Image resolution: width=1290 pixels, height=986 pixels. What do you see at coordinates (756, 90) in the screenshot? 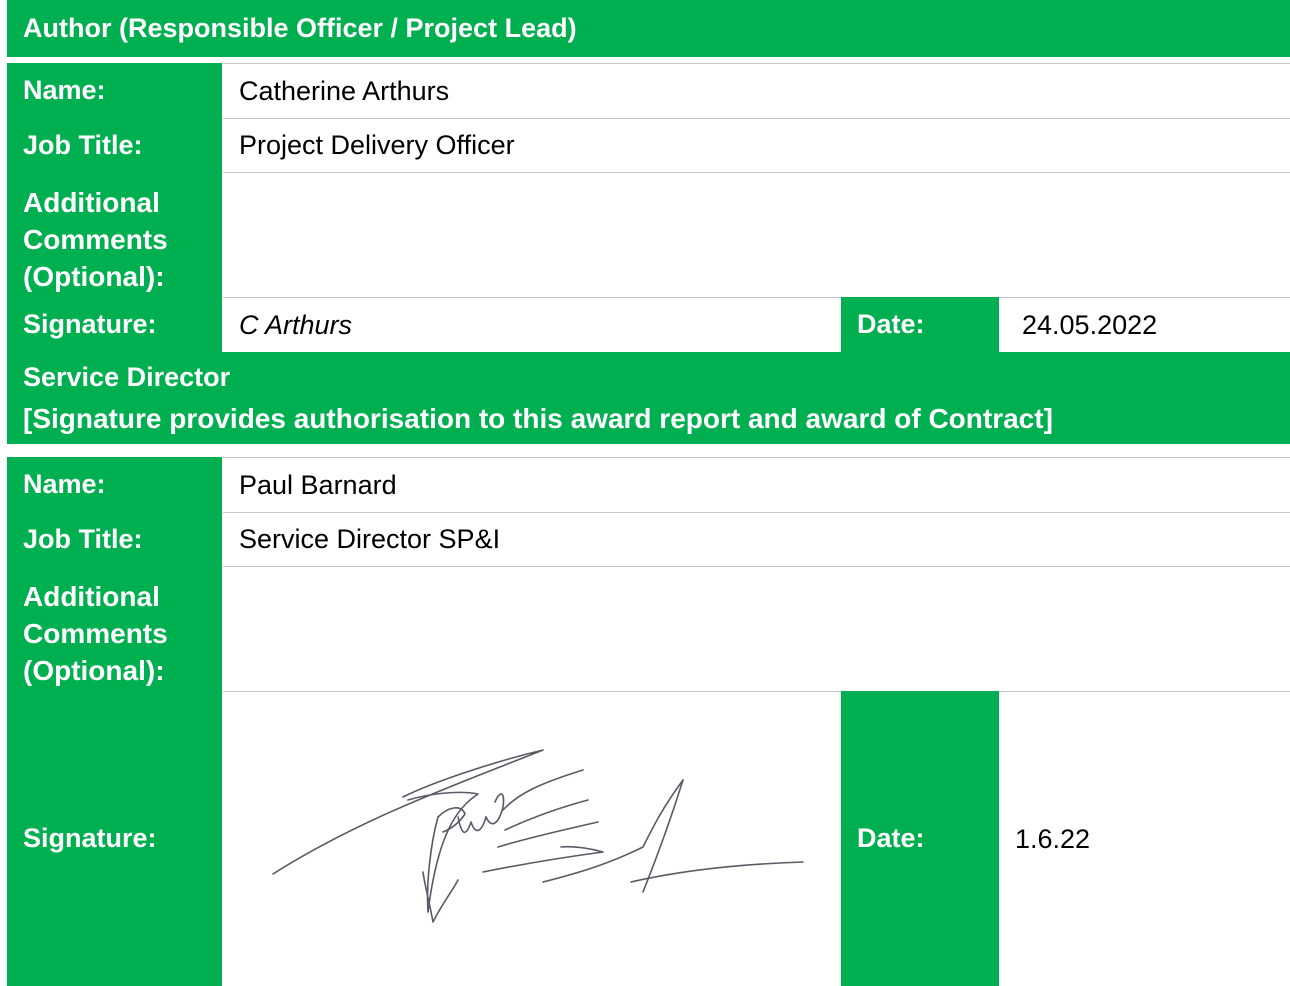
I see `author-name-value: Catherine Arthurs` at bounding box center [756, 90].